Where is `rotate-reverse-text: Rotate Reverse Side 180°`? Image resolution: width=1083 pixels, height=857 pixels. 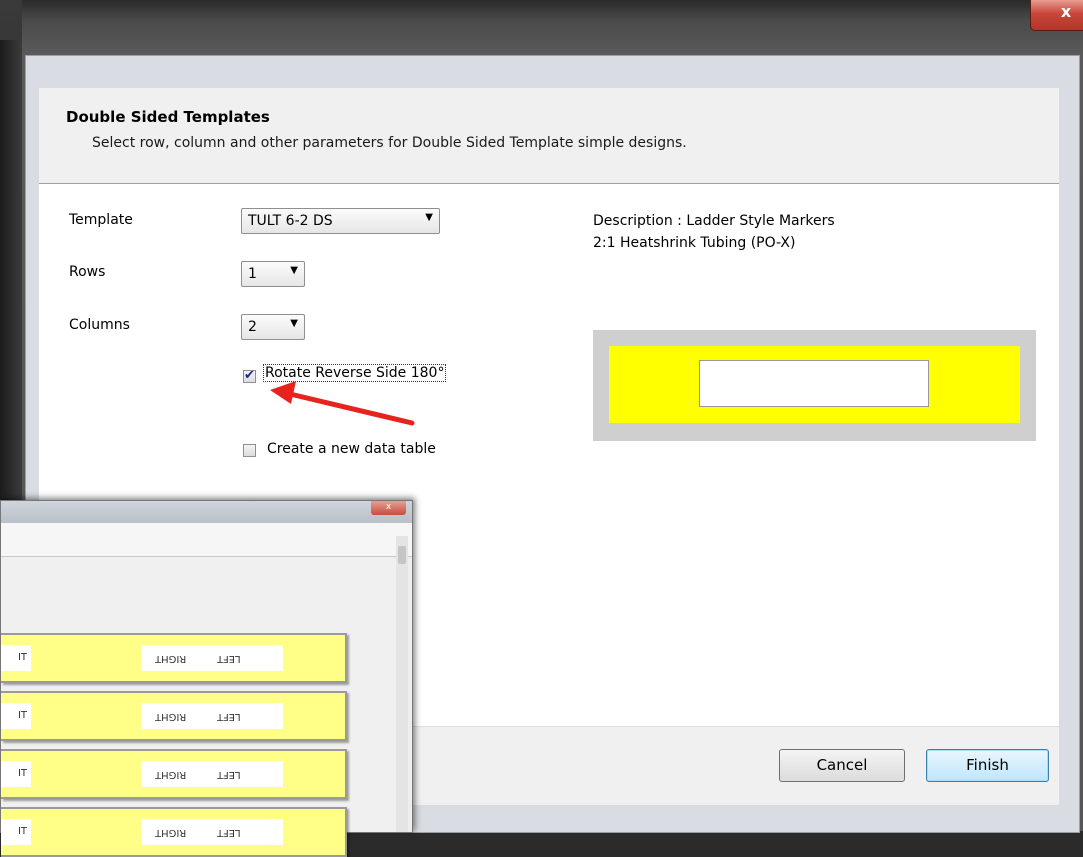
rotate-reverse-text: Rotate Reverse Side 180° is located at coordinates (355, 373).